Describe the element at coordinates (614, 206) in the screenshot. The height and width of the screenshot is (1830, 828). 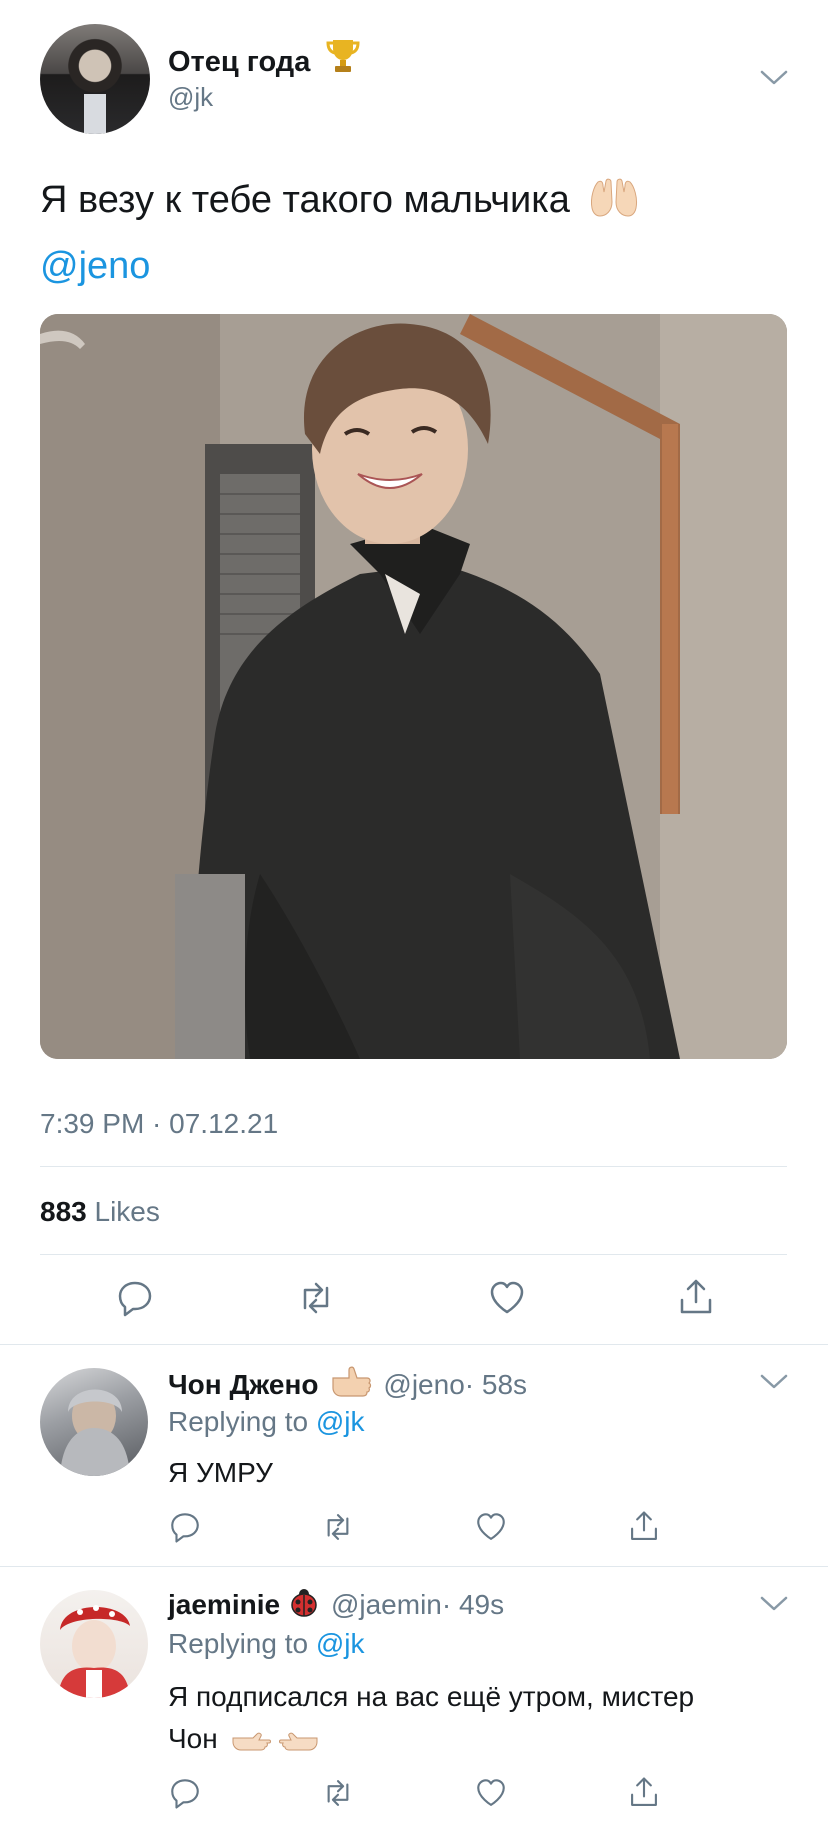
I see `raised-hands-icon` at that location.